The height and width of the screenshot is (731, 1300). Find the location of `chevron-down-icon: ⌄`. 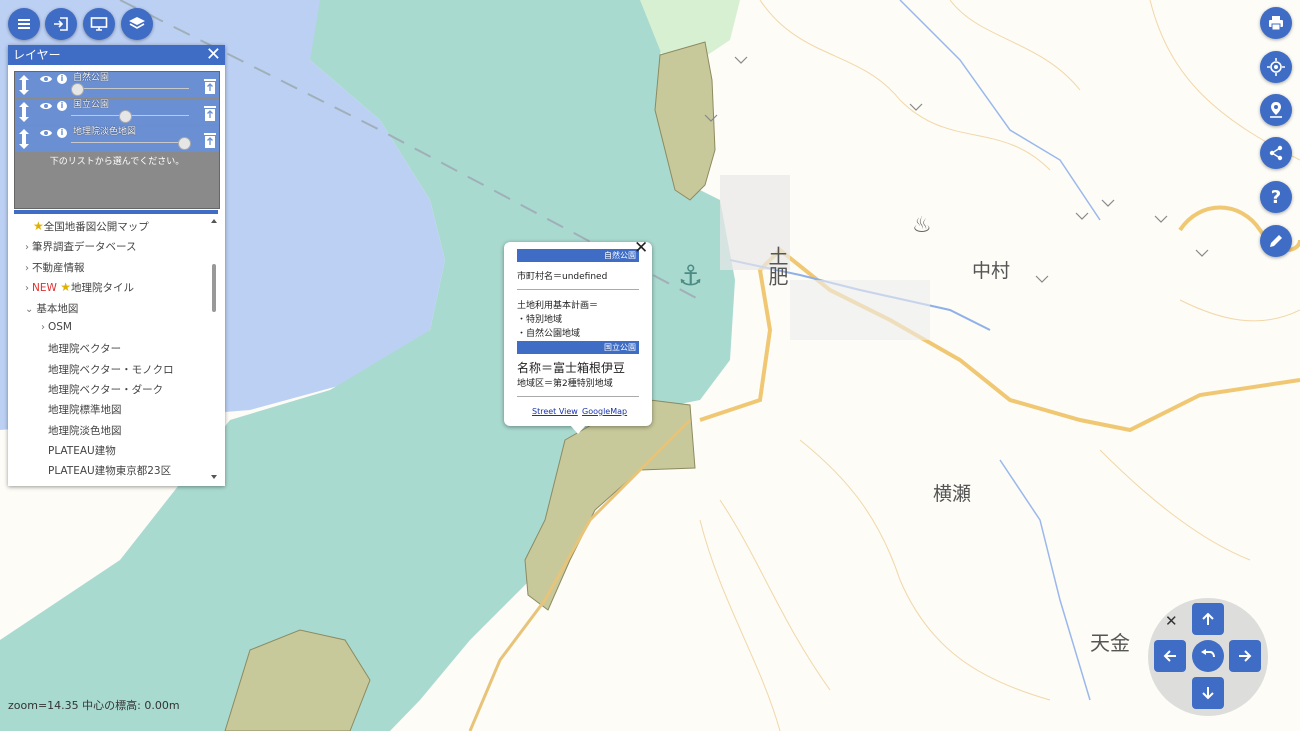

chevron-down-icon: ⌄ is located at coordinates (29, 309).